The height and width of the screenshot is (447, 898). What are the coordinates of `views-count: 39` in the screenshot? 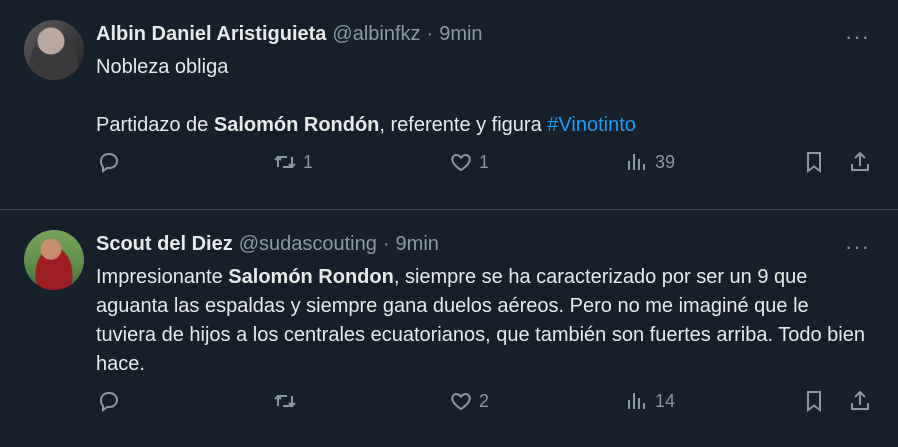 It's located at (665, 161).